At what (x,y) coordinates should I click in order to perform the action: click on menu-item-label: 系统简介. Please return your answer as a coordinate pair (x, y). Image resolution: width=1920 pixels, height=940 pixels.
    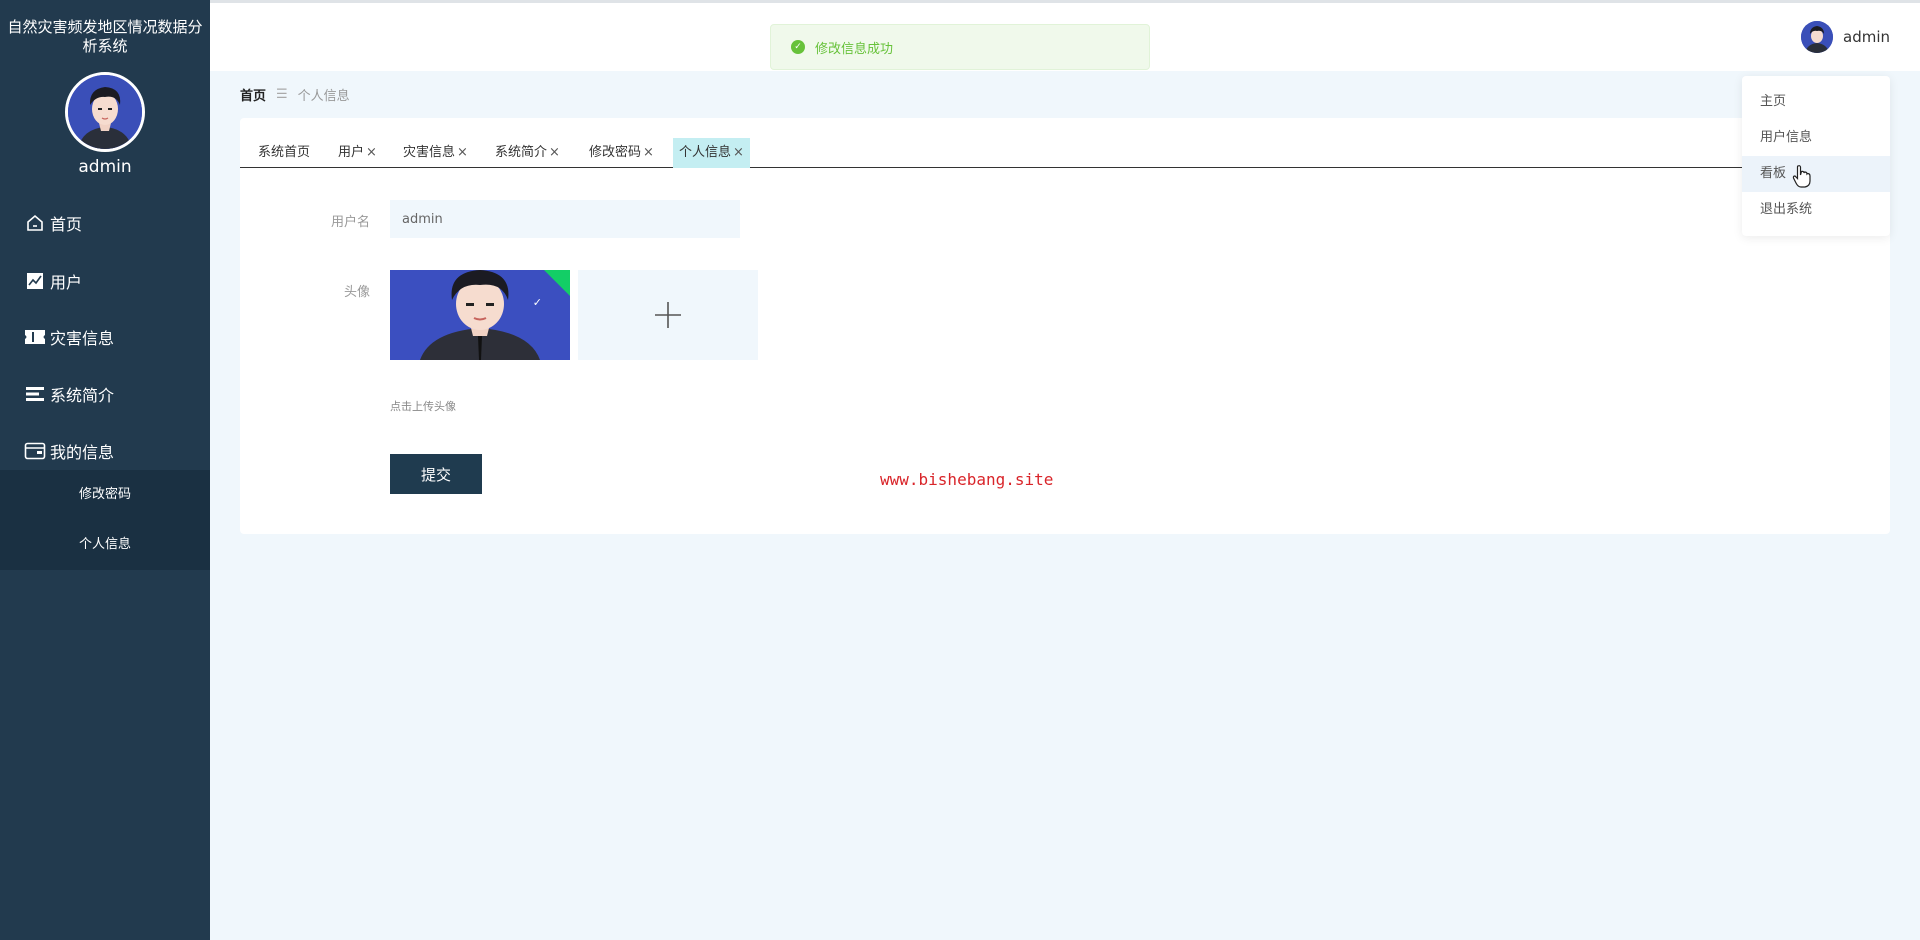
    Looking at the image, I should click on (82, 395).